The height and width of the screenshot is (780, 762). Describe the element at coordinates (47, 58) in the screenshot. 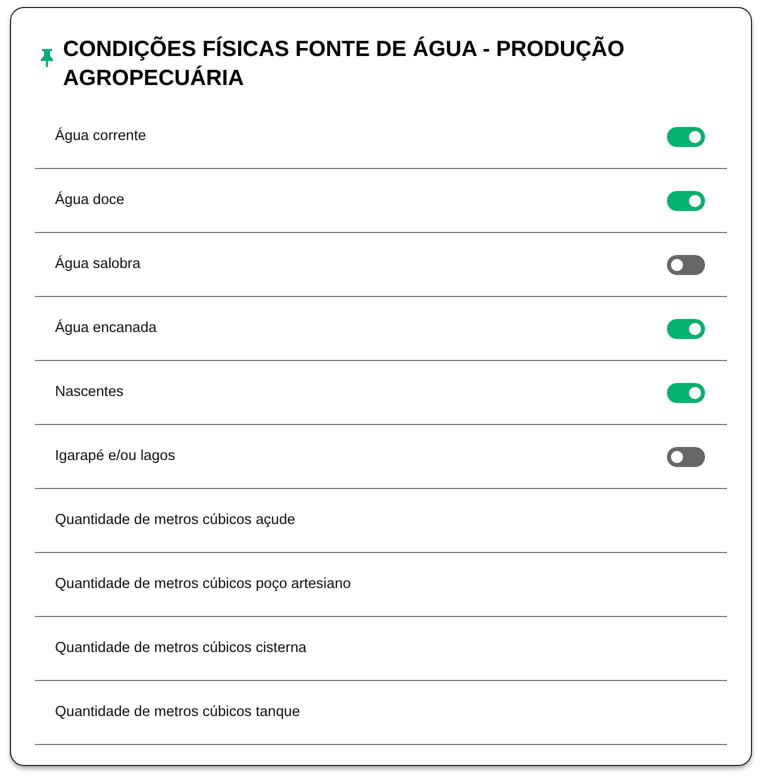

I see `pin-icon` at that location.